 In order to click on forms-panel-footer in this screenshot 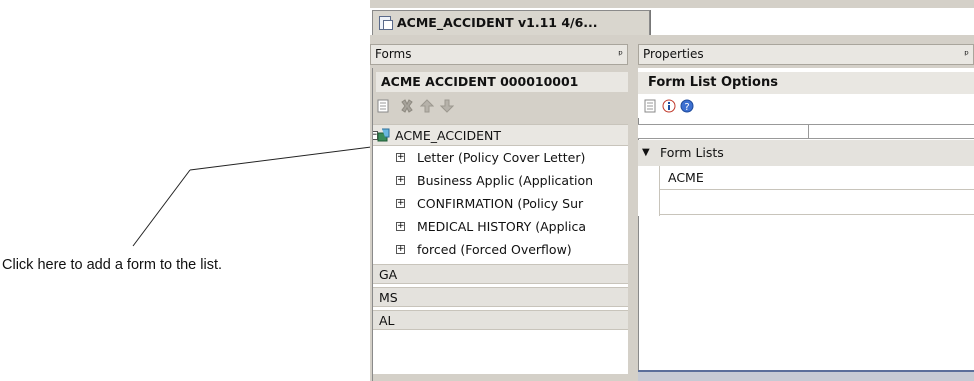, I will do `click(500, 377)`.